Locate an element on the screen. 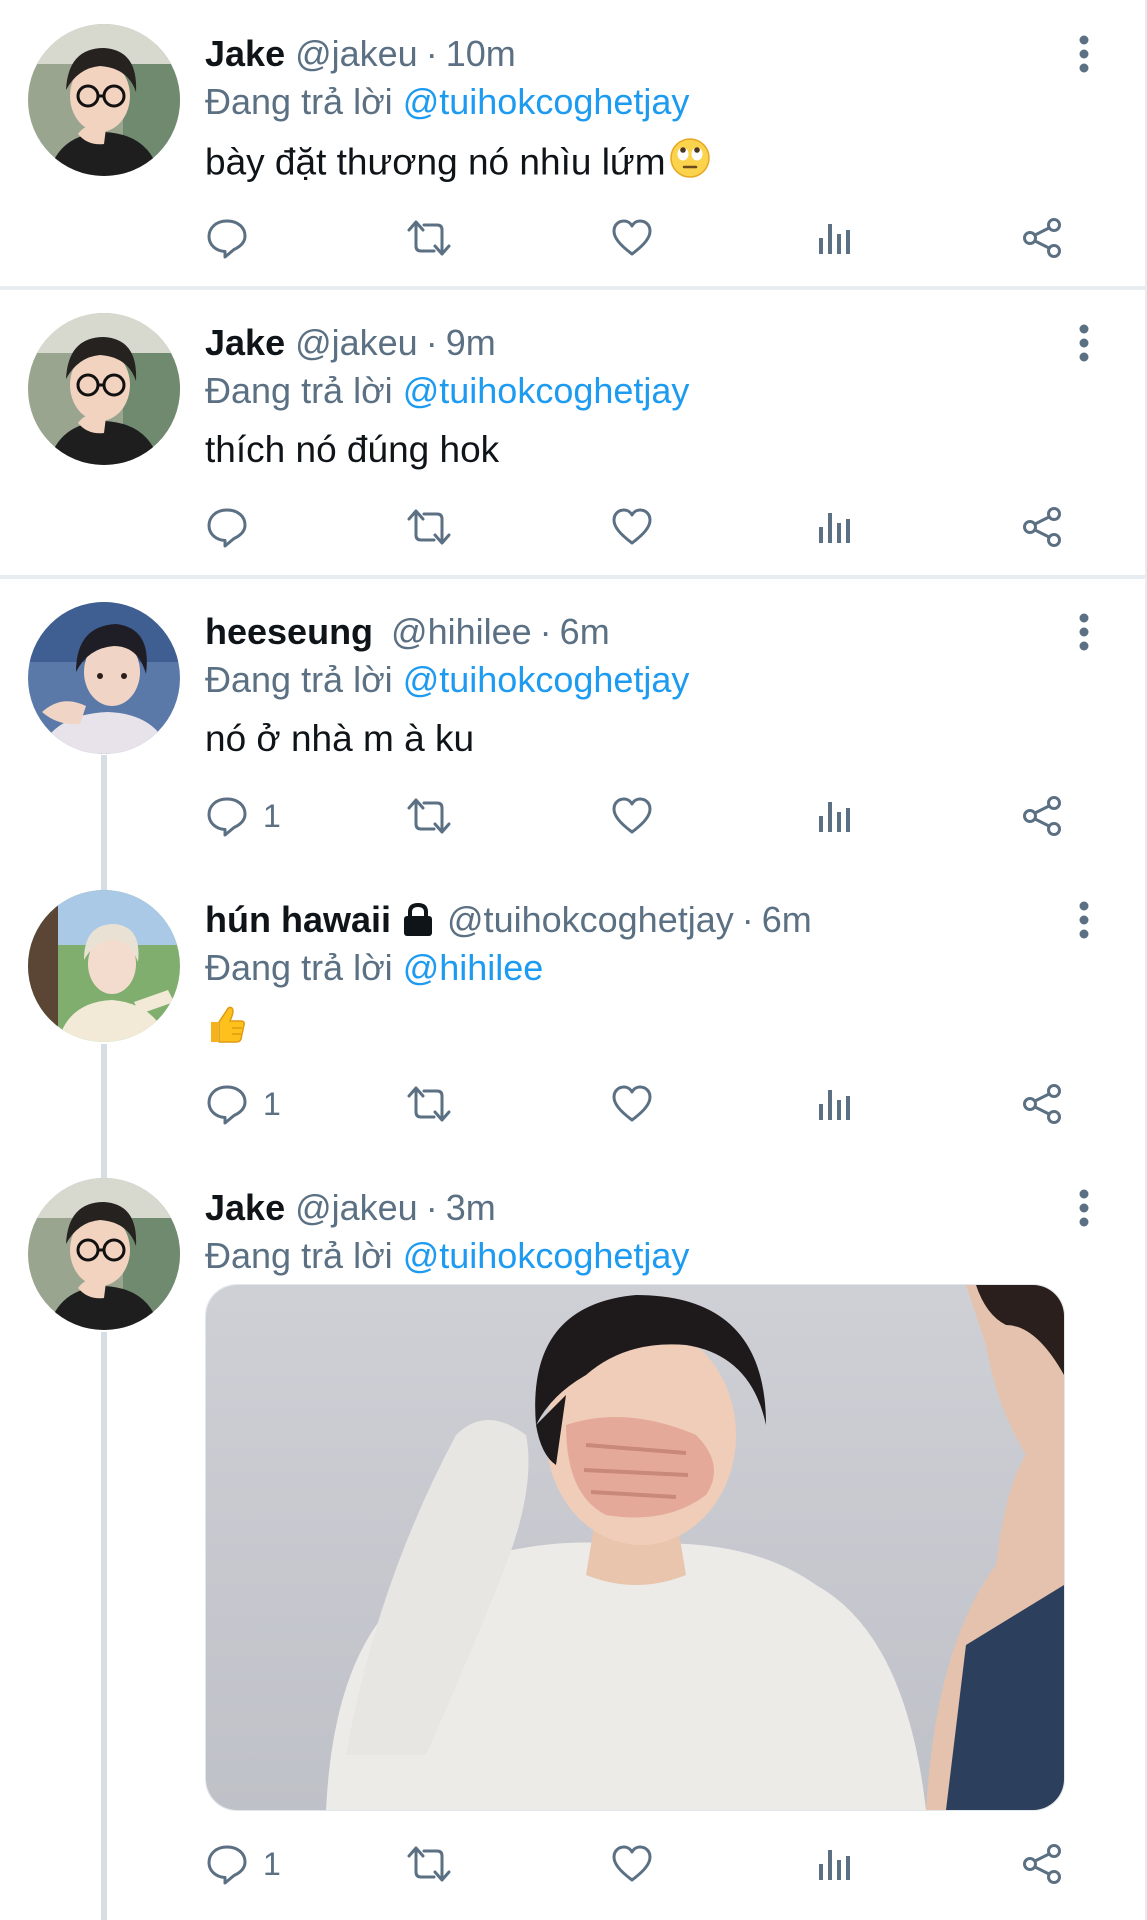 This screenshot has height=1920, width=1147. timestamp: 10m is located at coordinates (481, 54).